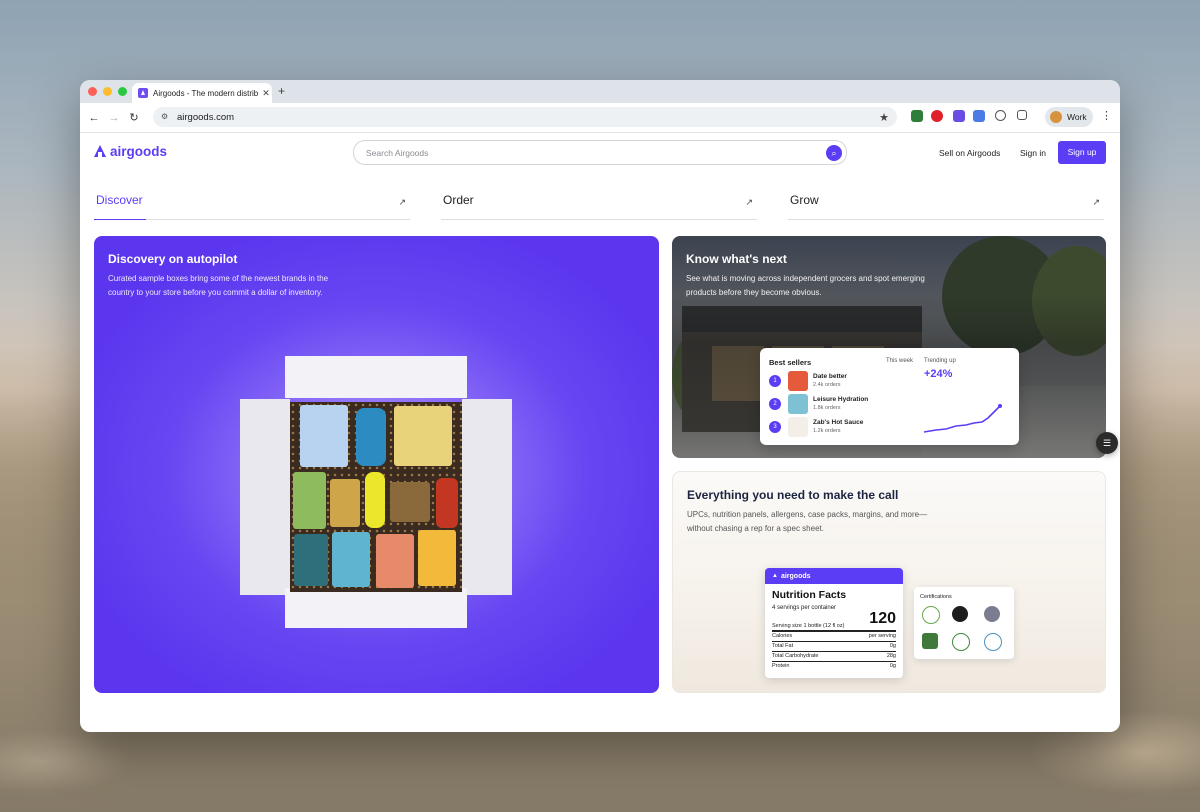  What do you see at coordinates (281, 91) in the screenshot?
I see `new-tab-icon: +` at bounding box center [281, 91].